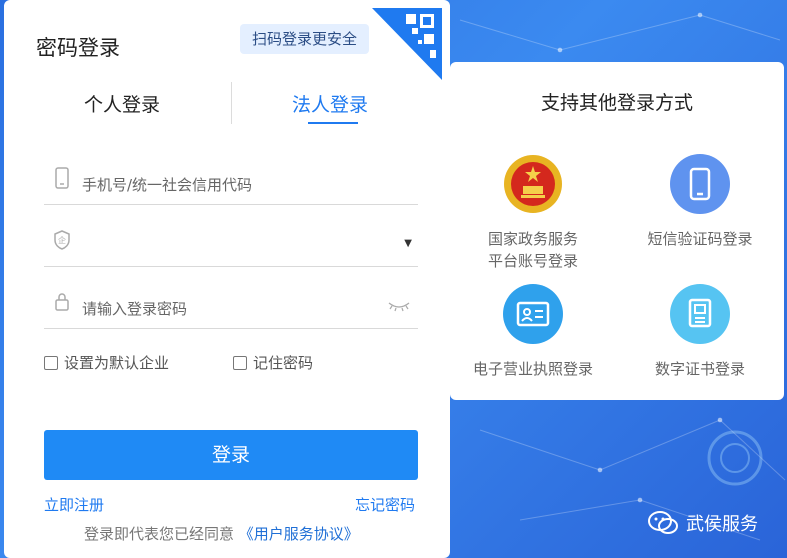 The image size is (787, 558). Describe the element at coordinates (333, 123) in the screenshot. I see `active-tab-indicator` at that location.